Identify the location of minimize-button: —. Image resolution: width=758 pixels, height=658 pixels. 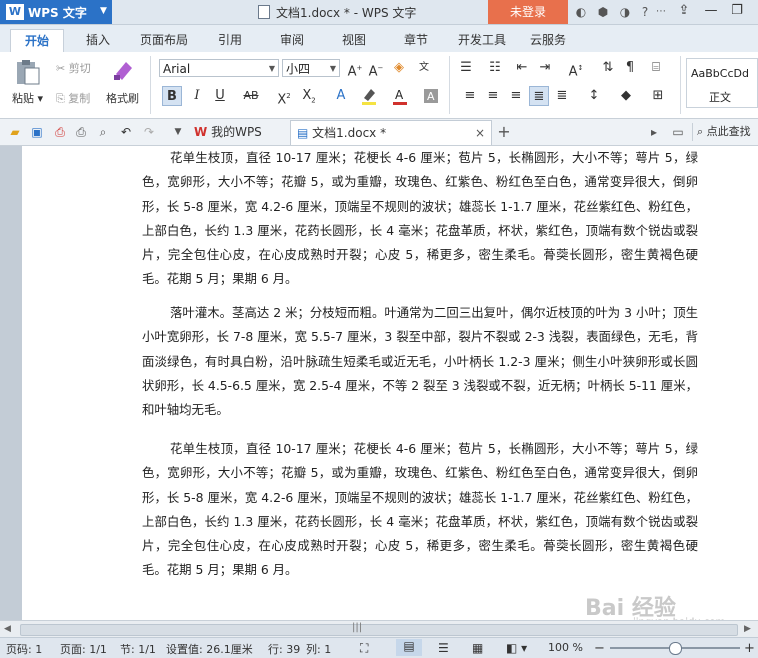
(711, 12).